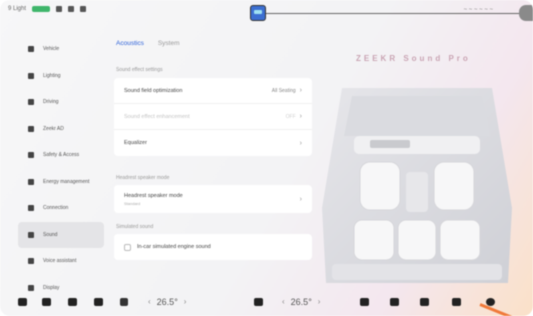 The height and width of the screenshot is (316, 533). What do you see at coordinates (213, 91) in the screenshot?
I see `sound-field-row: Sound field optimization All Seating ›` at bounding box center [213, 91].